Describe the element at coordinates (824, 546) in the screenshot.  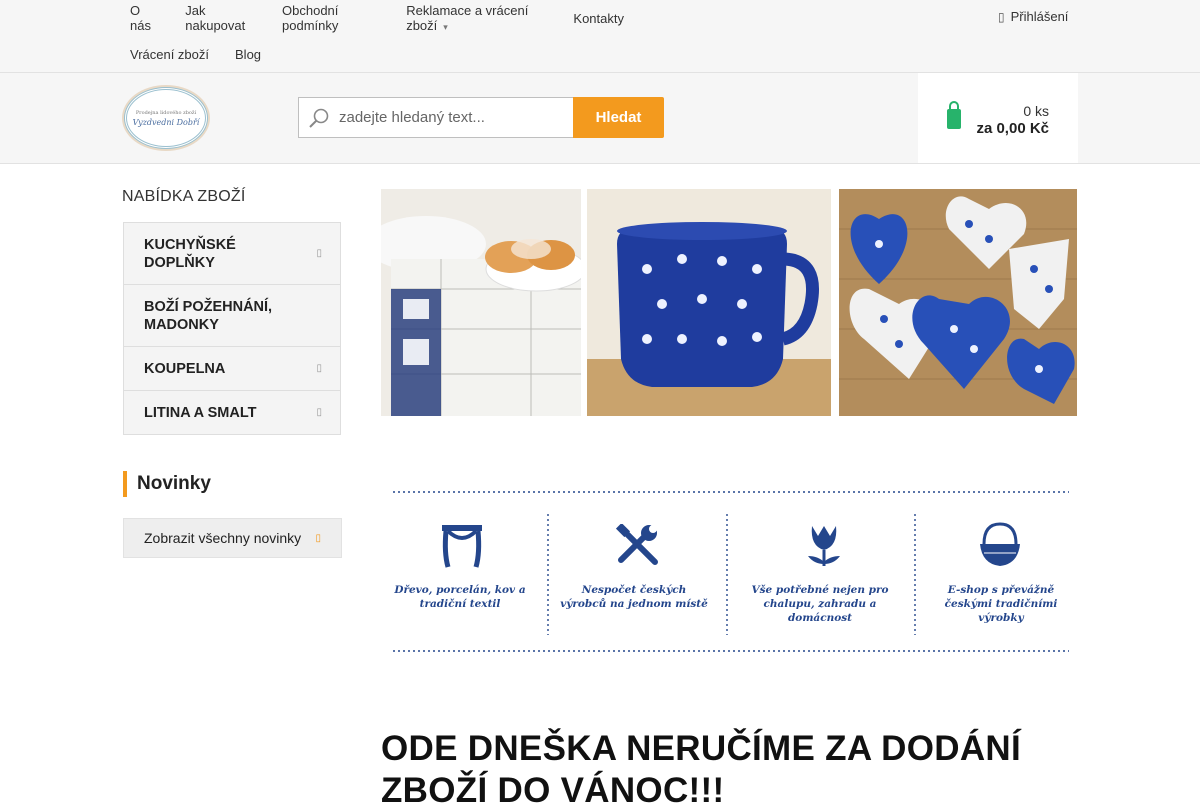
I see `tulip-icon` at that location.